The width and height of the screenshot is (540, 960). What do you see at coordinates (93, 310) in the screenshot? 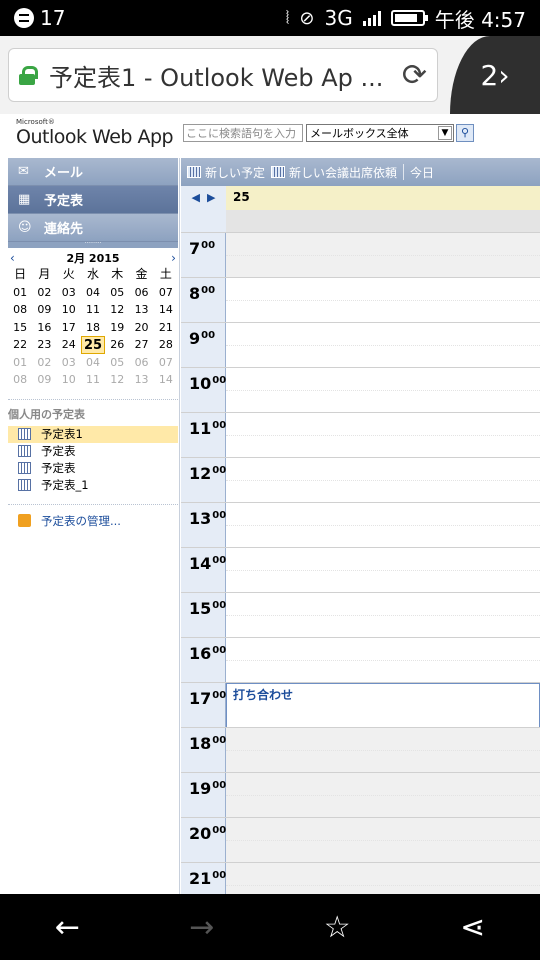
I see `day-cell: 11` at bounding box center [93, 310].